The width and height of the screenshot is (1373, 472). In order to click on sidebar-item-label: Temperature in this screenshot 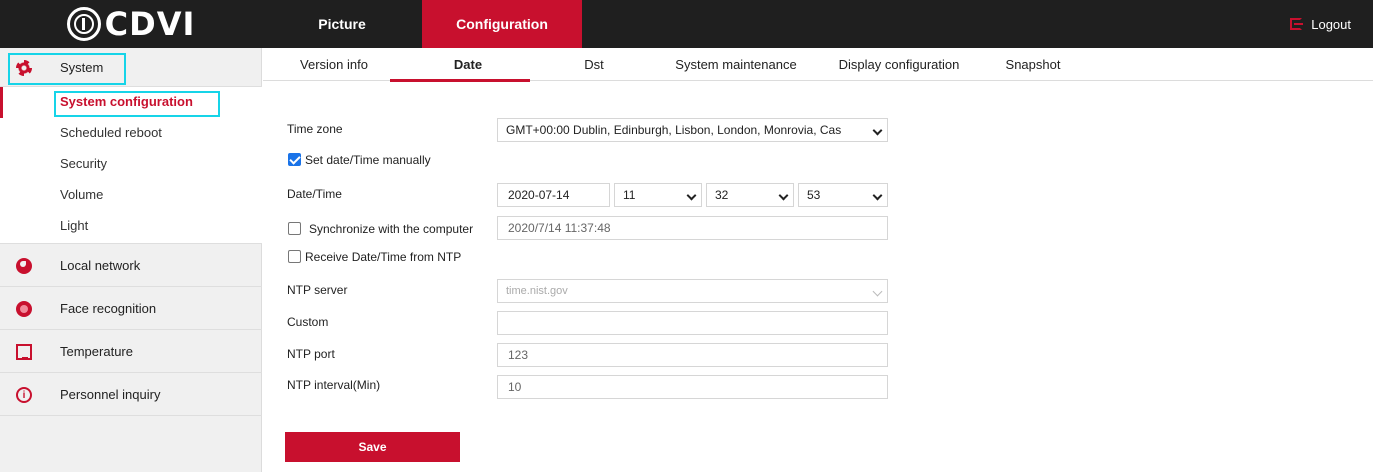, I will do `click(96, 351)`.